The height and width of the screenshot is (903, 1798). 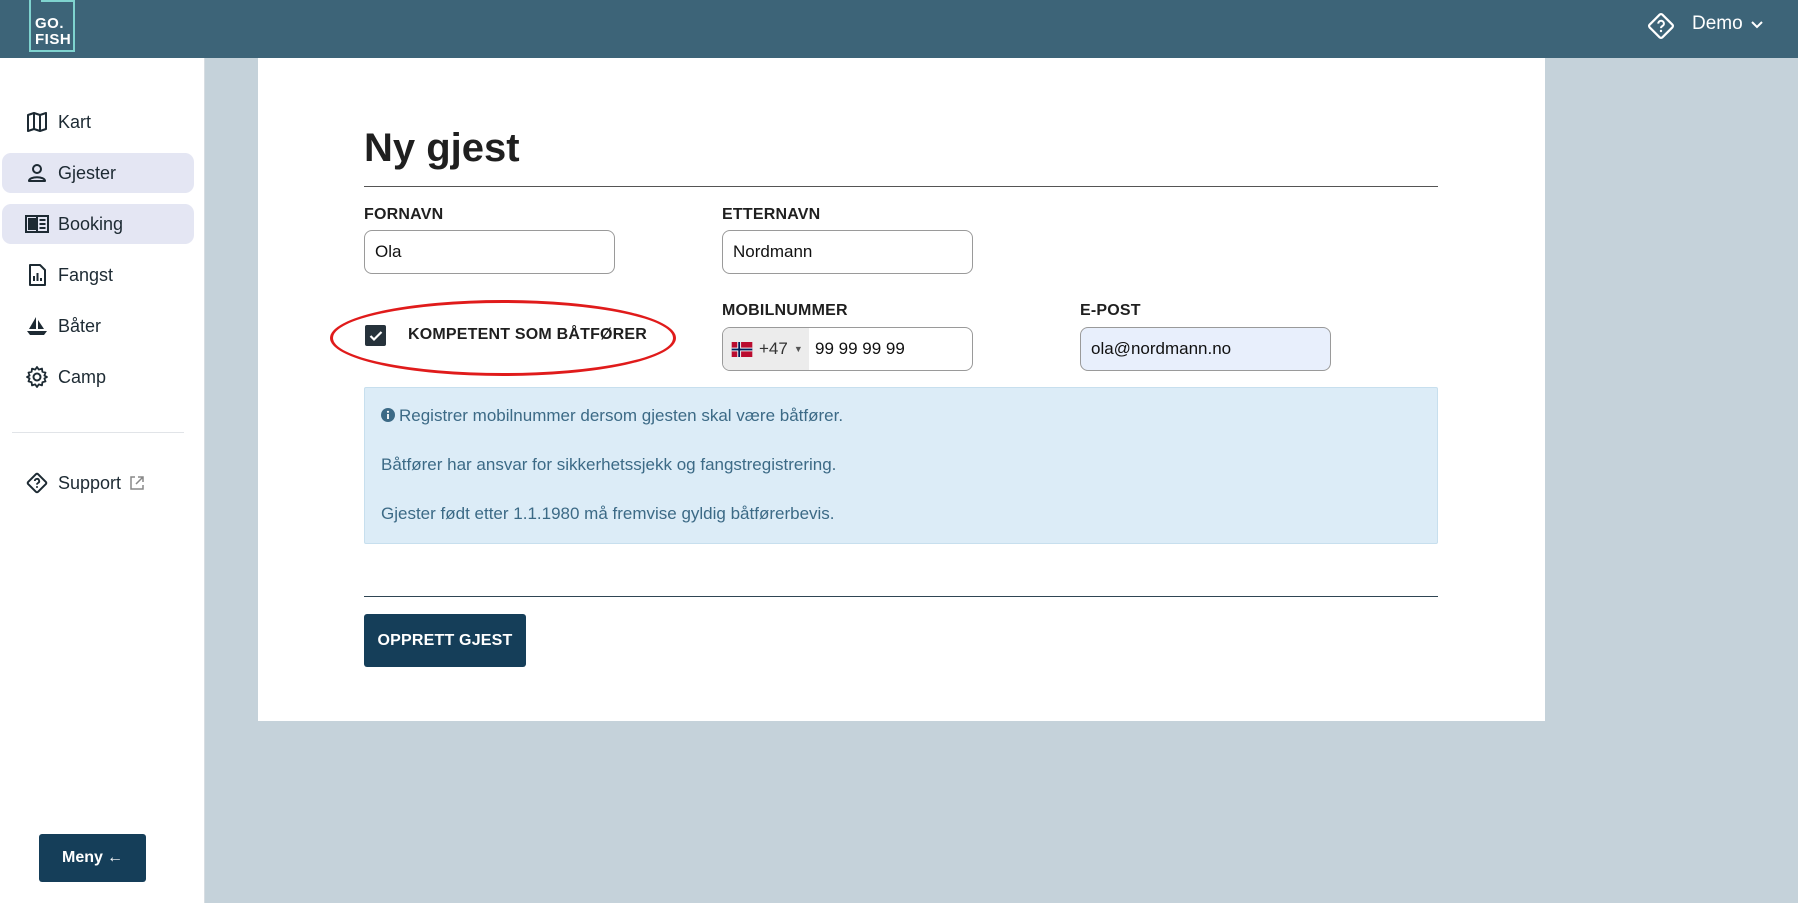 What do you see at coordinates (445, 640) in the screenshot?
I see `create-guest-button: OPPRETT GJEST` at bounding box center [445, 640].